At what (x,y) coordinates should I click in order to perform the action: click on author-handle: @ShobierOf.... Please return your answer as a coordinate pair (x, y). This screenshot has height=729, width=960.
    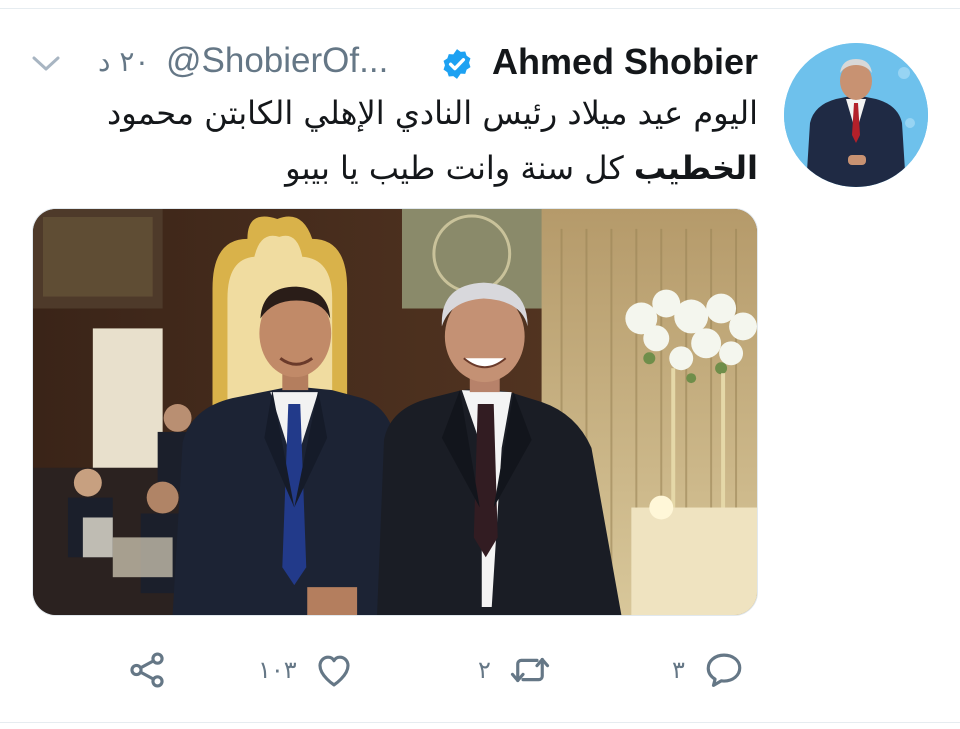
    Looking at the image, I should click on (277, 61).